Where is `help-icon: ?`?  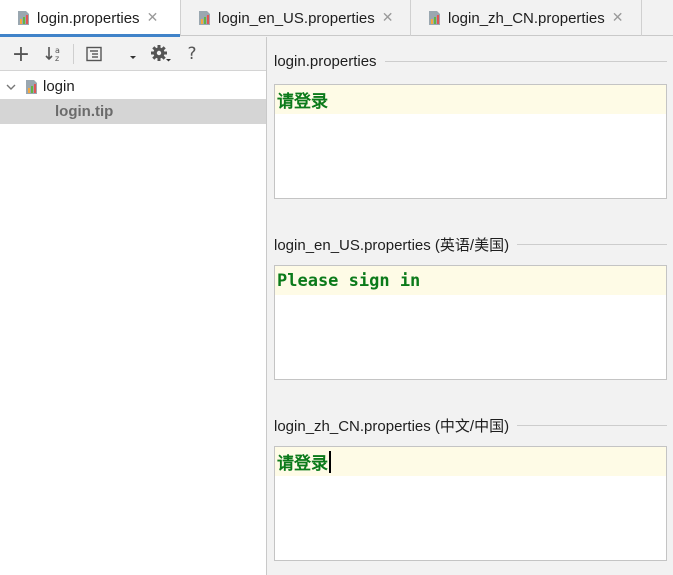
help-icon: ? is located at coordinates (192, 54).